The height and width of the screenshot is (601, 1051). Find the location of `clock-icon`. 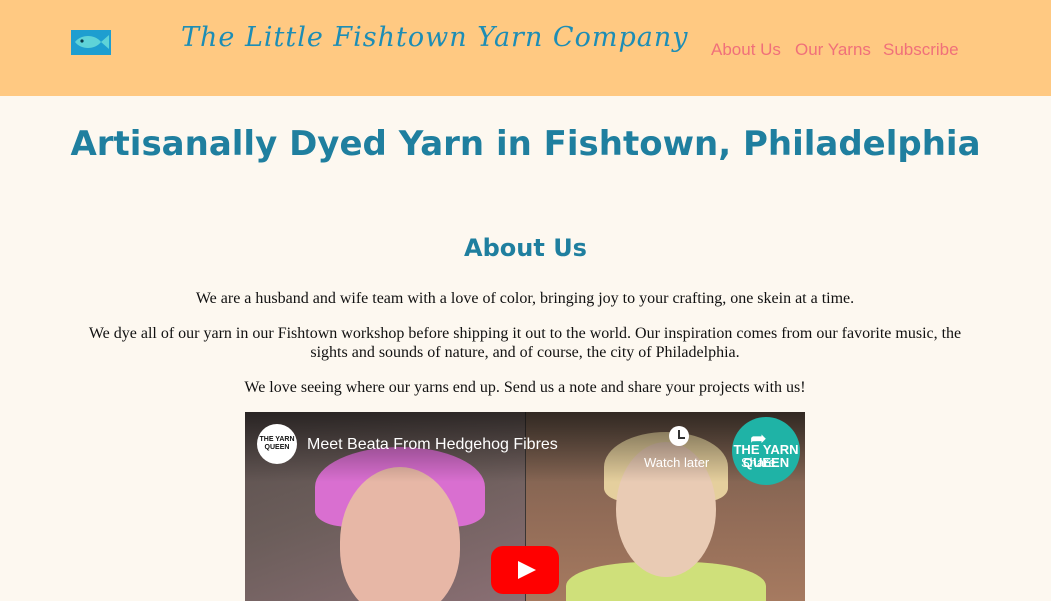

clock-icon is located at coordinates (679, 436).